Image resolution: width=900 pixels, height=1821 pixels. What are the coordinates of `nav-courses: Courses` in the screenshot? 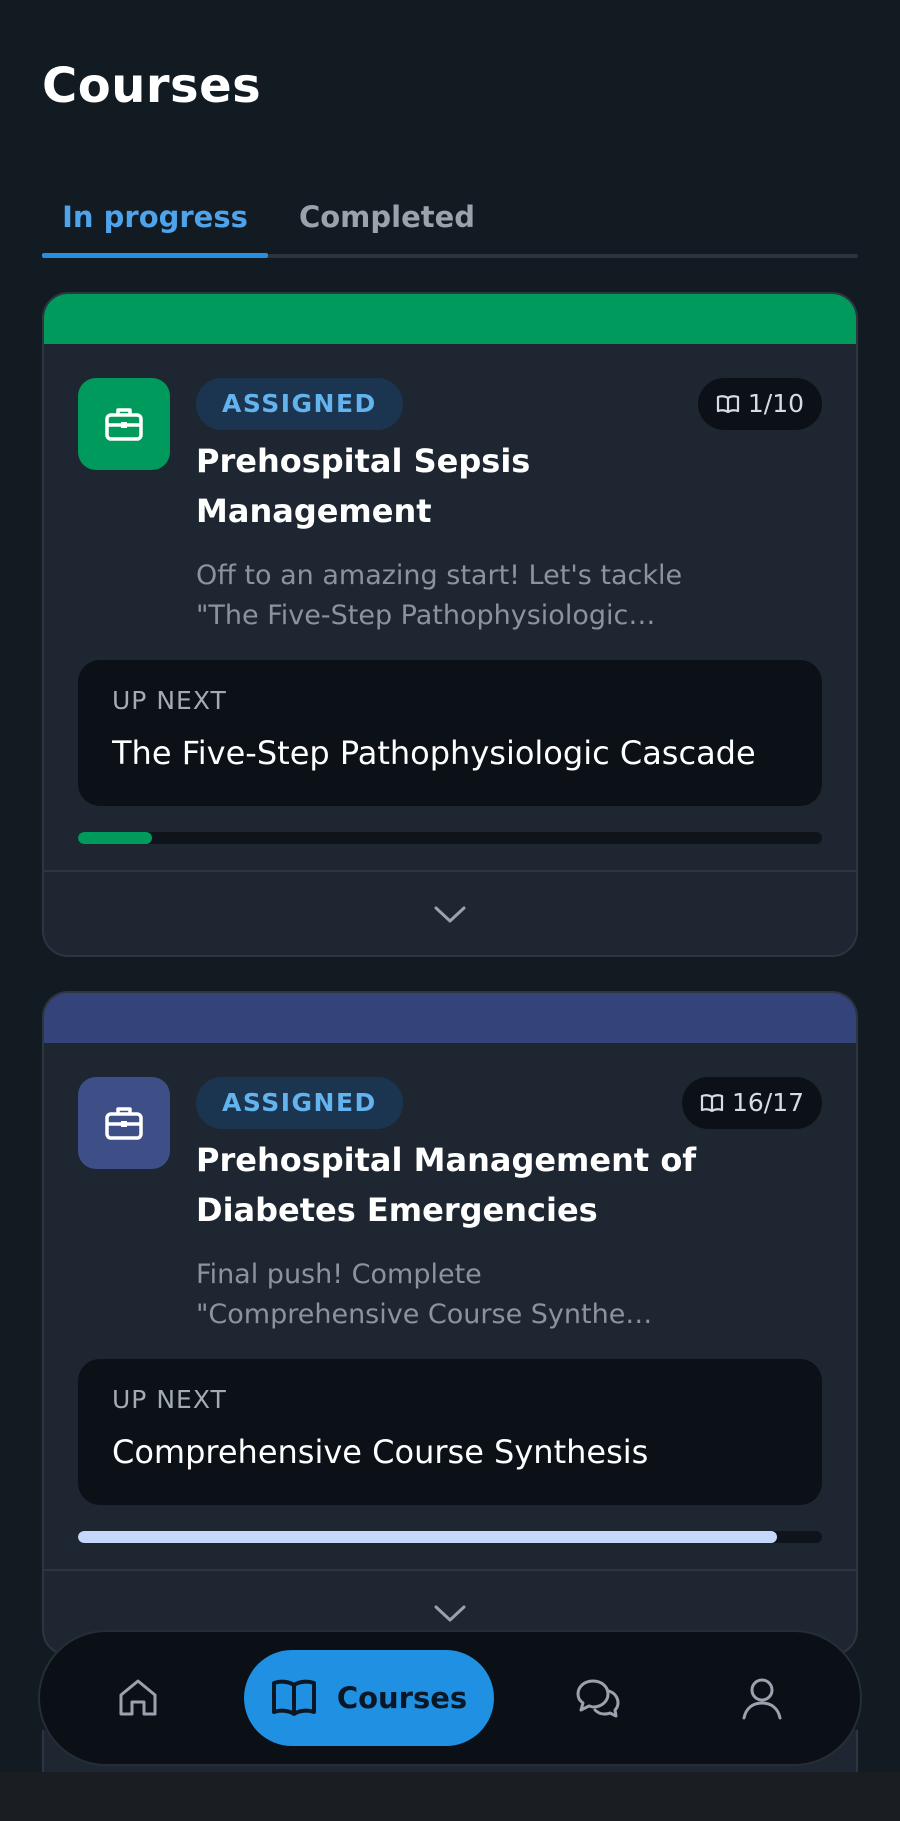 It's located at (369, 1698).